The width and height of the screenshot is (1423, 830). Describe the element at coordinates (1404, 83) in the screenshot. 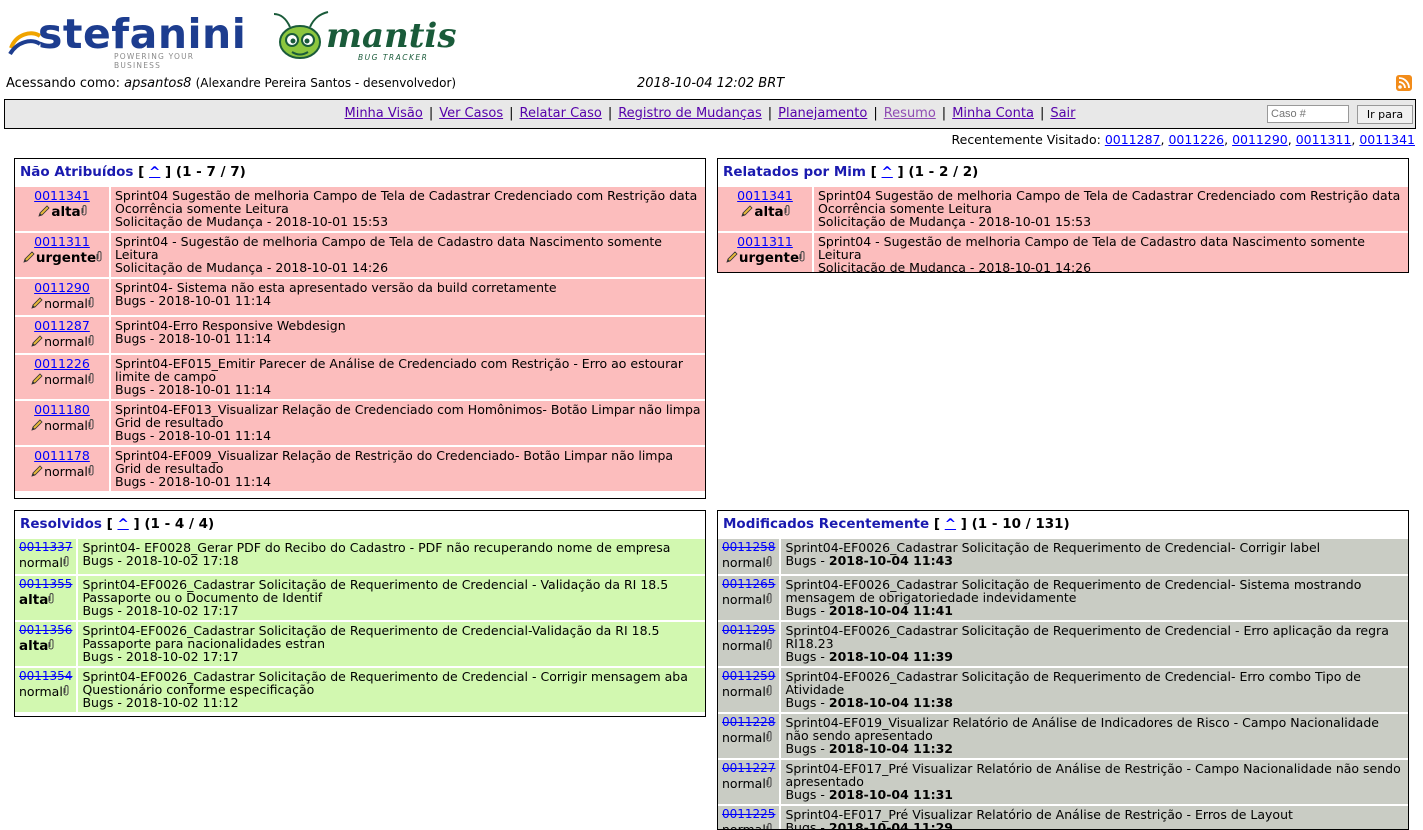

I see `rss-icon` at that location.